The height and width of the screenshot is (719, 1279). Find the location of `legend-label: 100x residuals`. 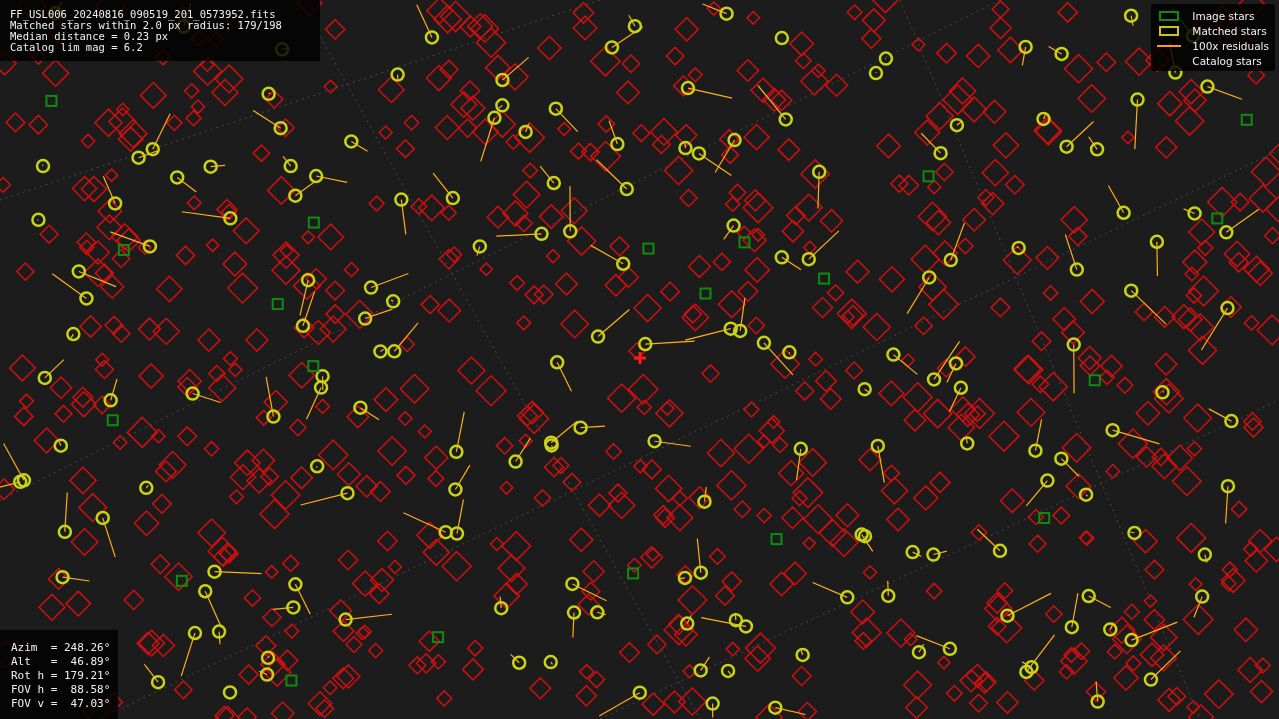

legend-label: 100x residuals is located at coordinates (1230, 45).